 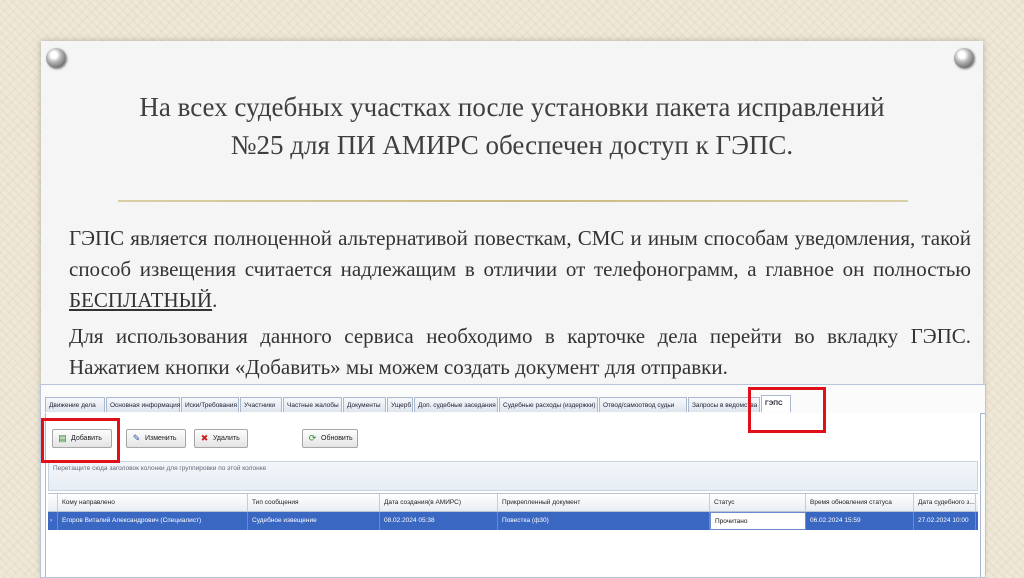 I want to click on paragraph-1-end: ., so click(x=215, y=300).